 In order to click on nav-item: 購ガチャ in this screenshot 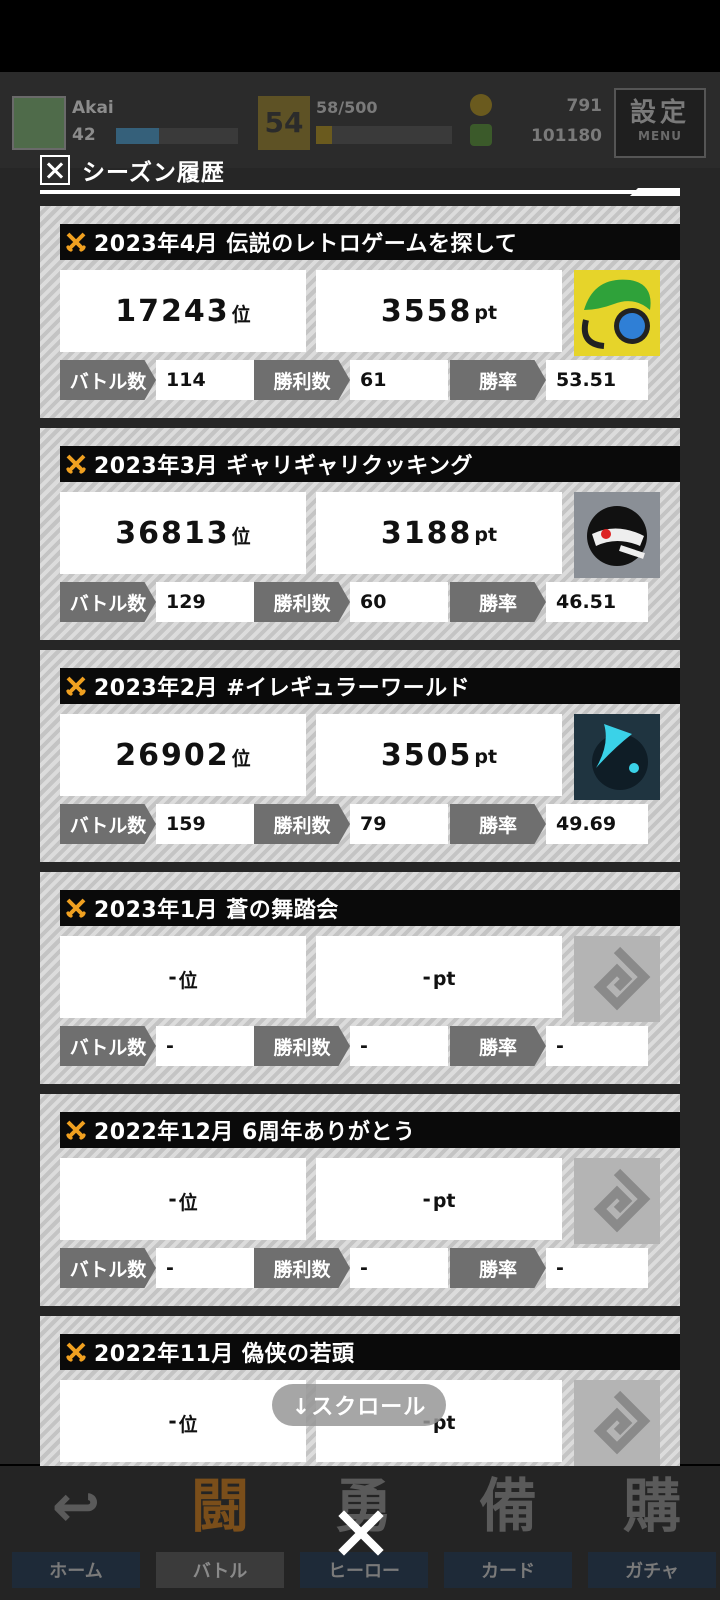, I will do `click(652, 1529)`.